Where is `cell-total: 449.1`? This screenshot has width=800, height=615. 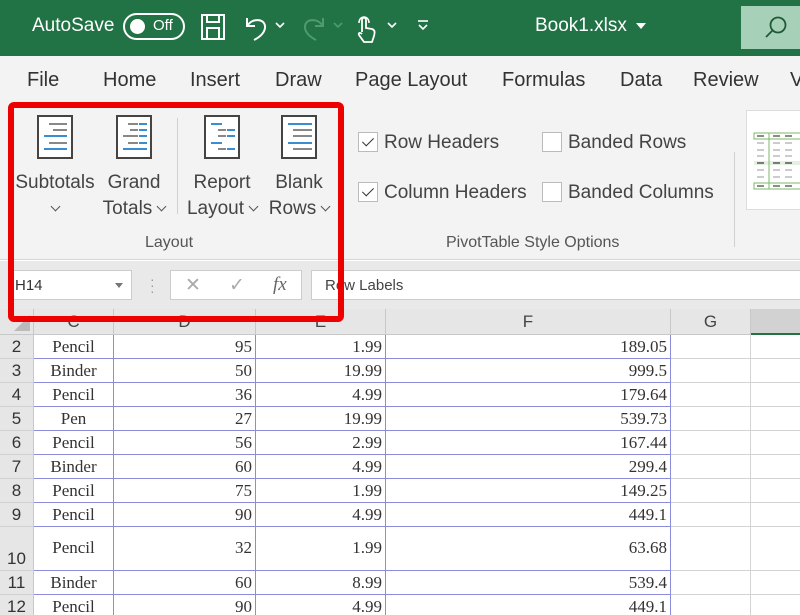 cell-total: 449.1 is located at coordinates (528, 605).